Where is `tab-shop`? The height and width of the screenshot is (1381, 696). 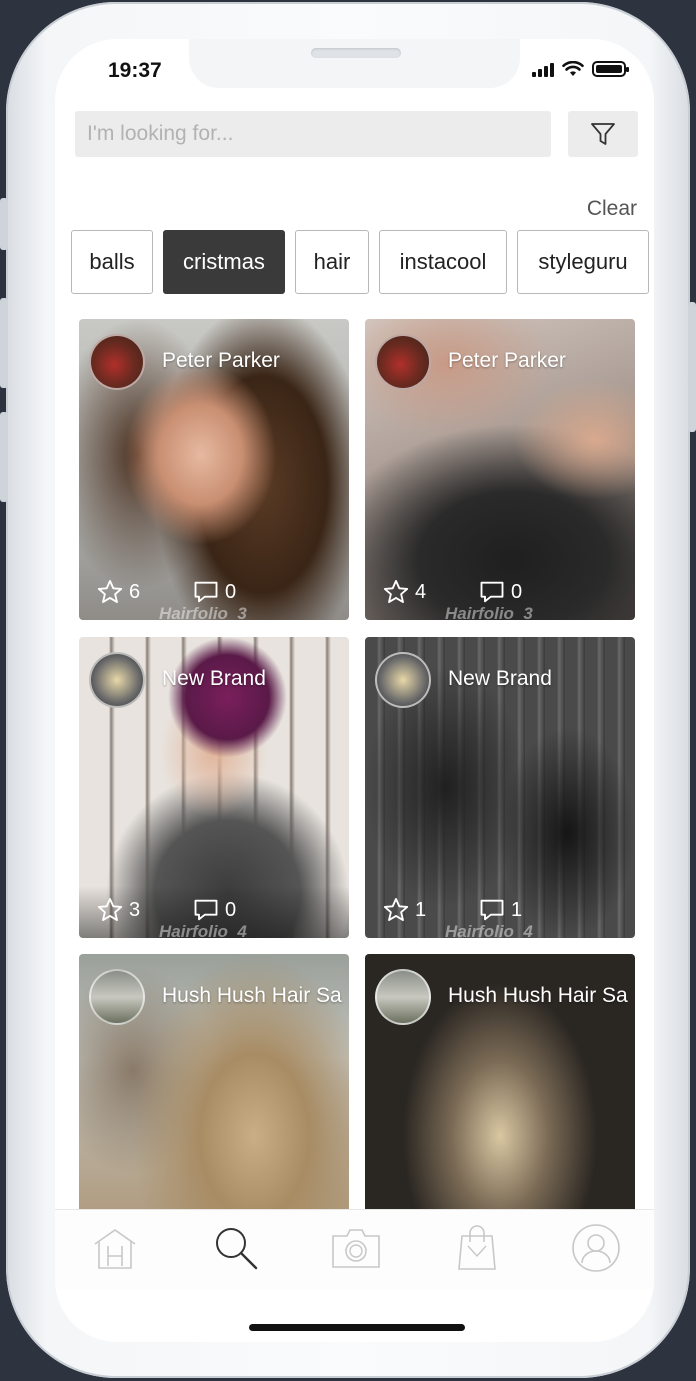
tab-shop is located at coordinates (477, 1248).